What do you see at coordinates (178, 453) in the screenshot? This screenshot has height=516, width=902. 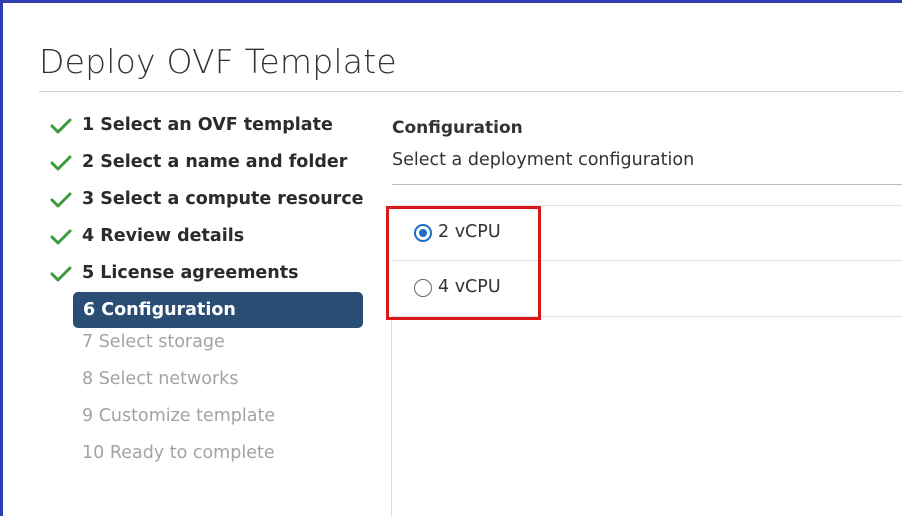 I see `step-label: 10 Ready to complete` at bounding box center [178, 453].